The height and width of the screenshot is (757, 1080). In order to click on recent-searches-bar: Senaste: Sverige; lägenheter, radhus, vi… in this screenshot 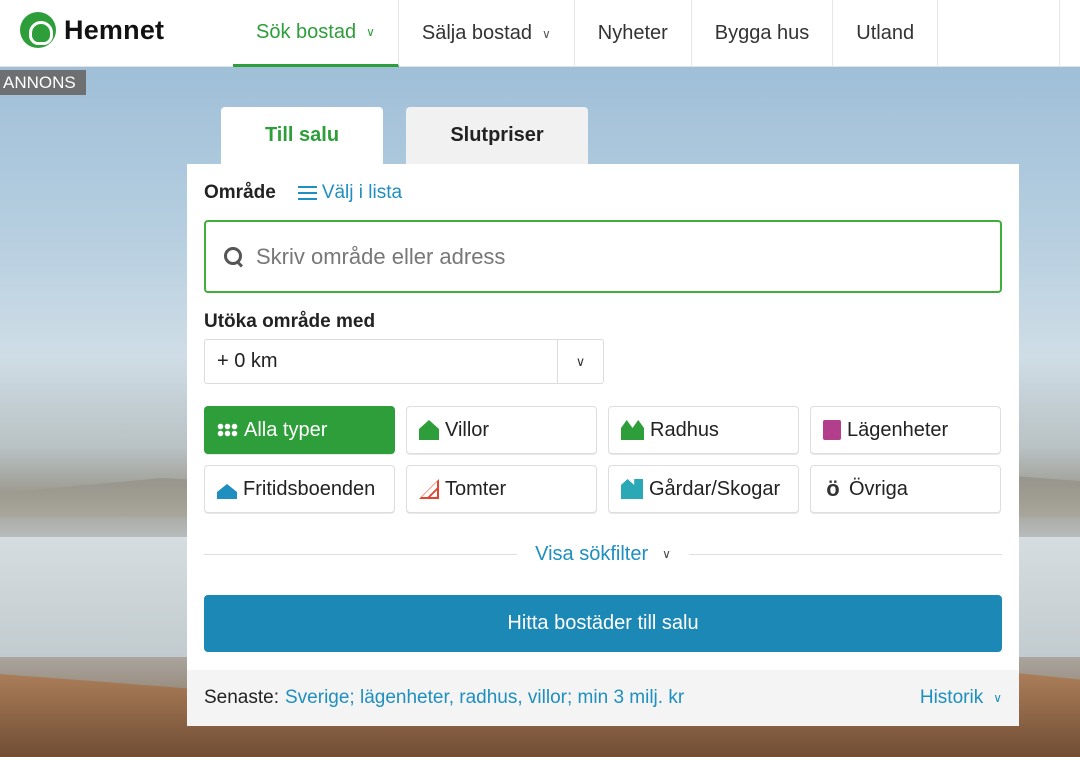, I will do `click(603, 698)`.